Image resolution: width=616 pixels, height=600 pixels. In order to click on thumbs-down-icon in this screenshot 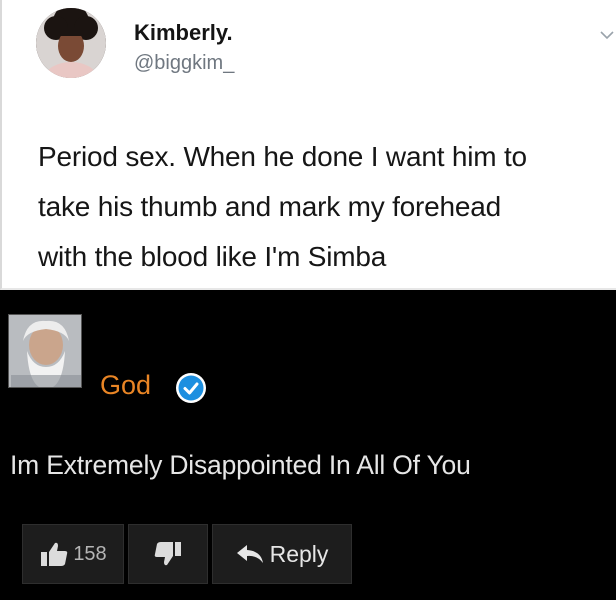, I will do `click(167, 554)`.